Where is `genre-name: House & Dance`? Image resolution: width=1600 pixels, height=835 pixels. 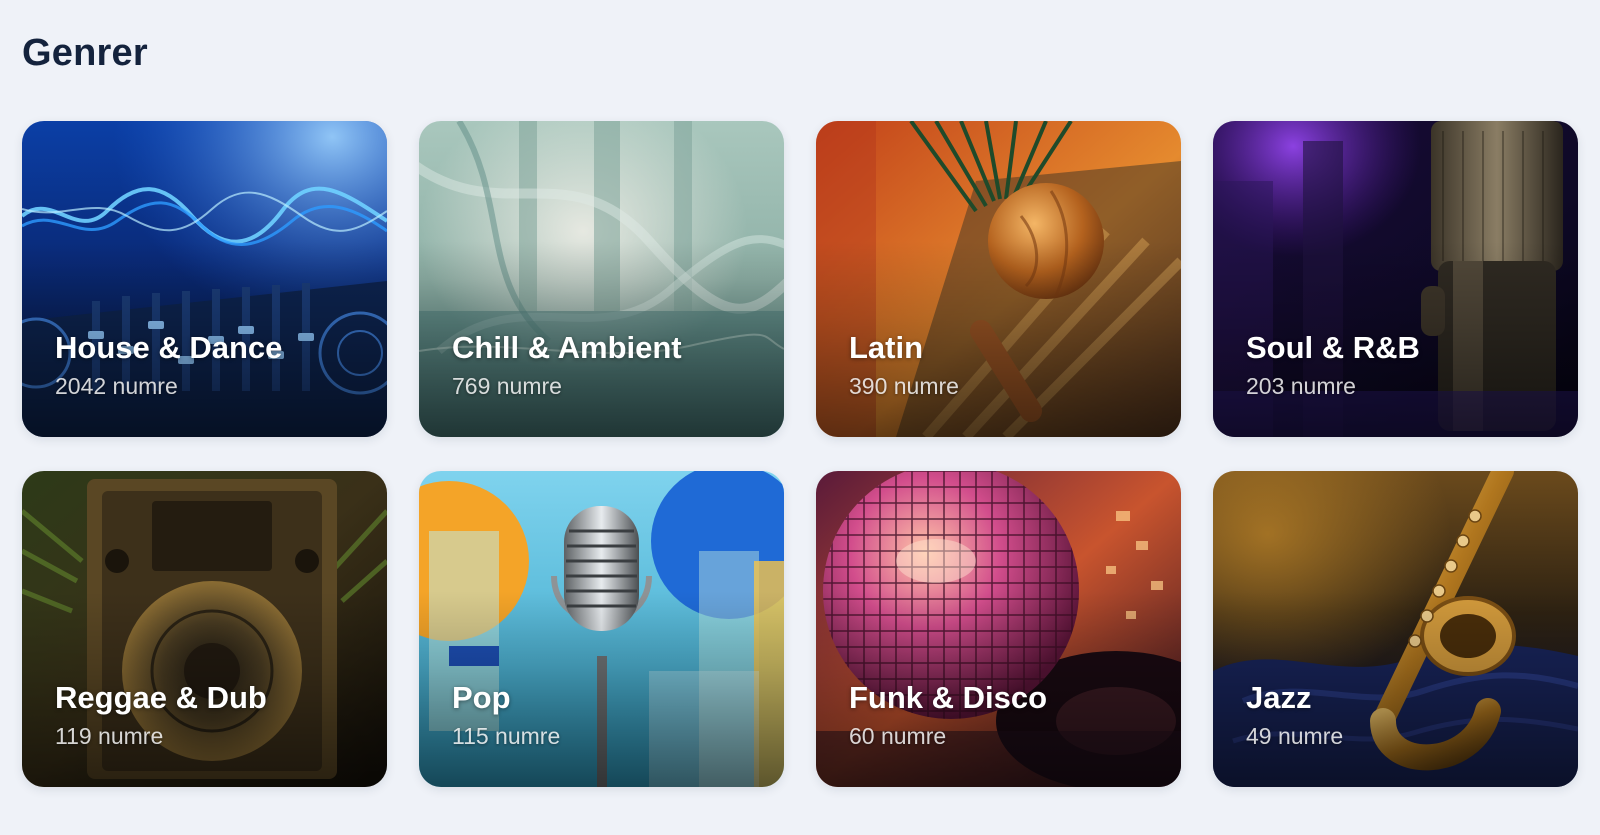
genre-name: House & Dance is located at coordinates (169, 347).